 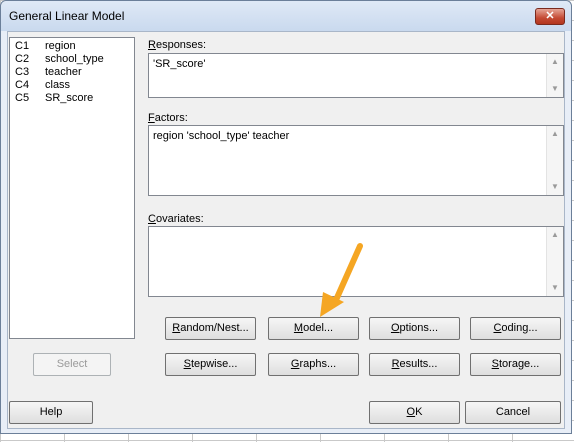 I want to click on annotation-arrow-icon, so click(x=341, y=280).